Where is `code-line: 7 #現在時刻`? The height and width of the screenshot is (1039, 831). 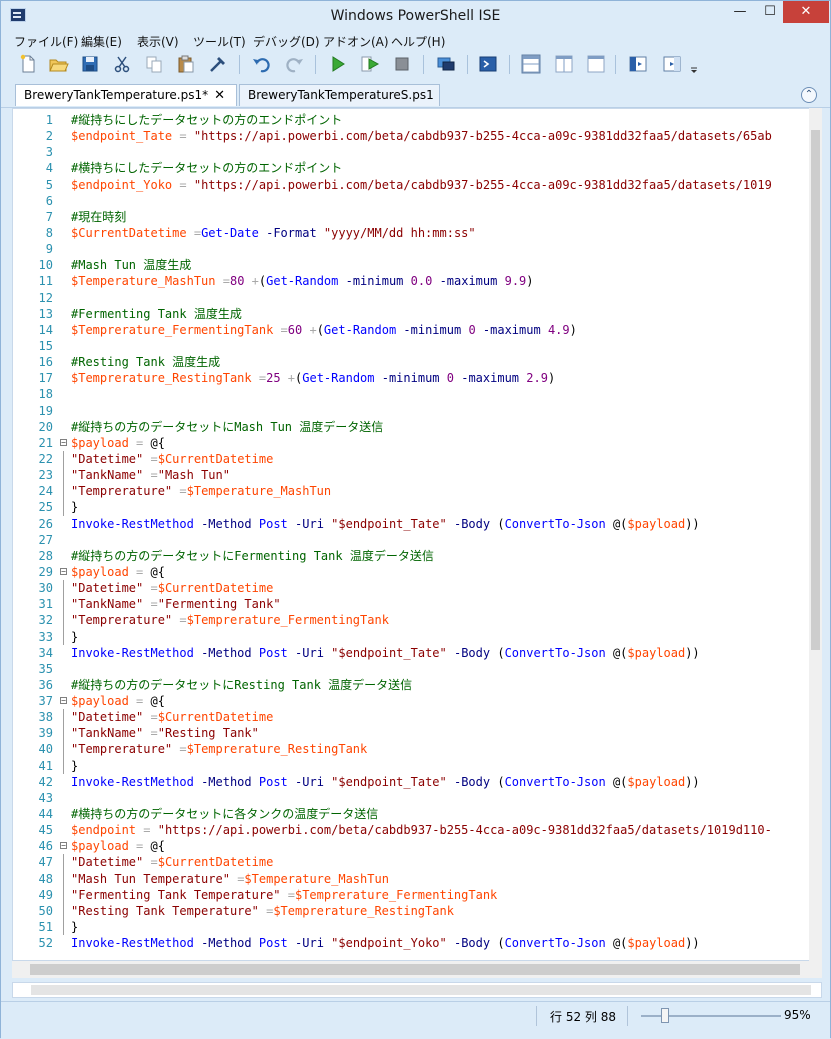
code-line: 7 #現在時刻 is located at coordinates (412, 217).